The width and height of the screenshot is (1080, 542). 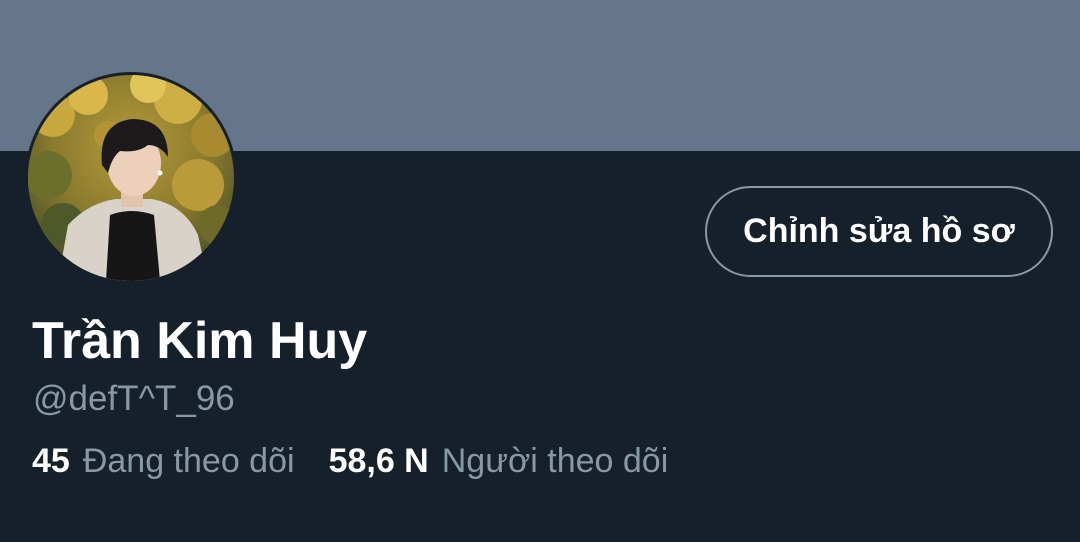 I want to click on follow-stats: 45 Đang theo dõi 58,6 N Người theo dõi, so click(x=350, y=461).